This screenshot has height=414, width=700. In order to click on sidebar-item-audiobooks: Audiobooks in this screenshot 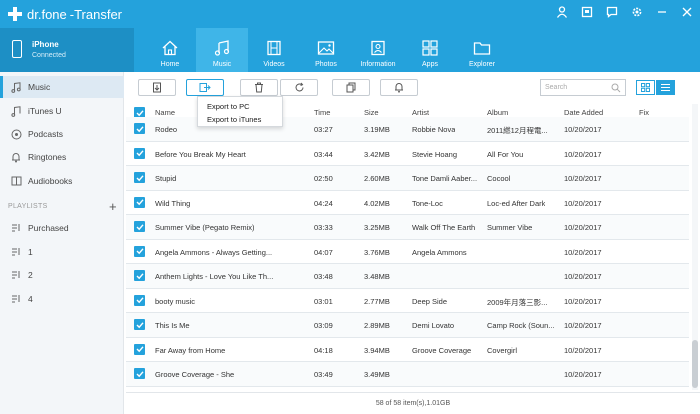, I will do `click(62, 181)`.